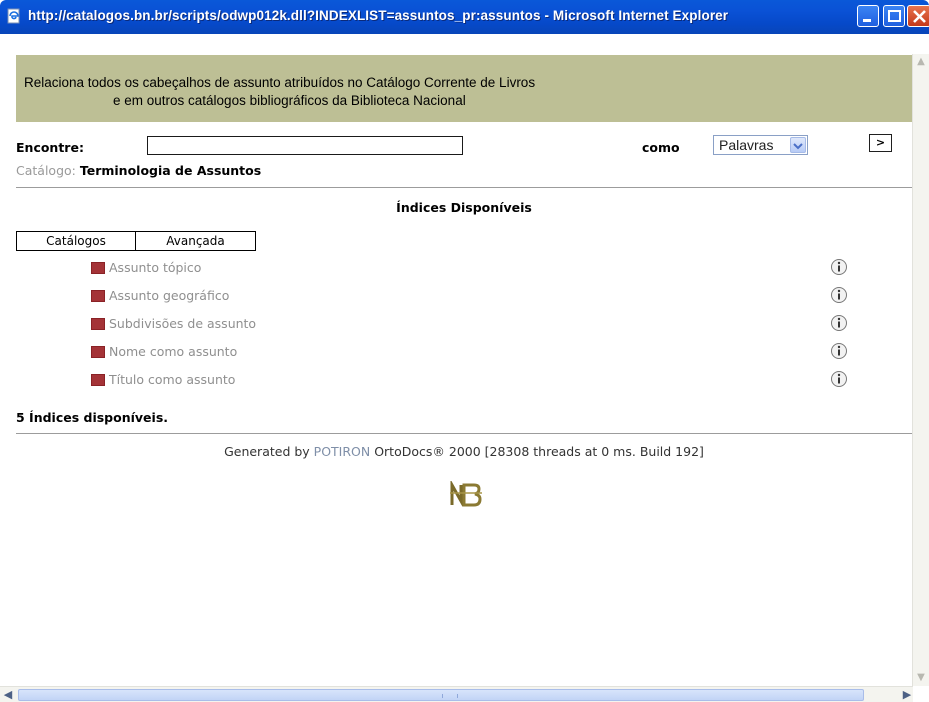 The height and width of the screenshot is (702, 929). Describe the element at coordinates (76, 241) in the screenshot. I see `tab-catalogos: Catálogos` at that location.